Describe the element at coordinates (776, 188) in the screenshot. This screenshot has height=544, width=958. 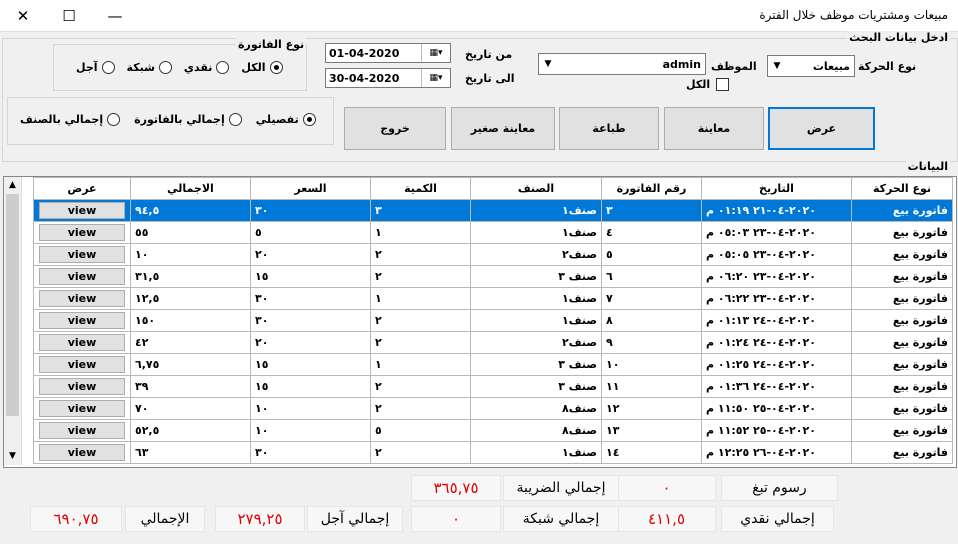
I see `column-header-date: التاريخ` at that location.